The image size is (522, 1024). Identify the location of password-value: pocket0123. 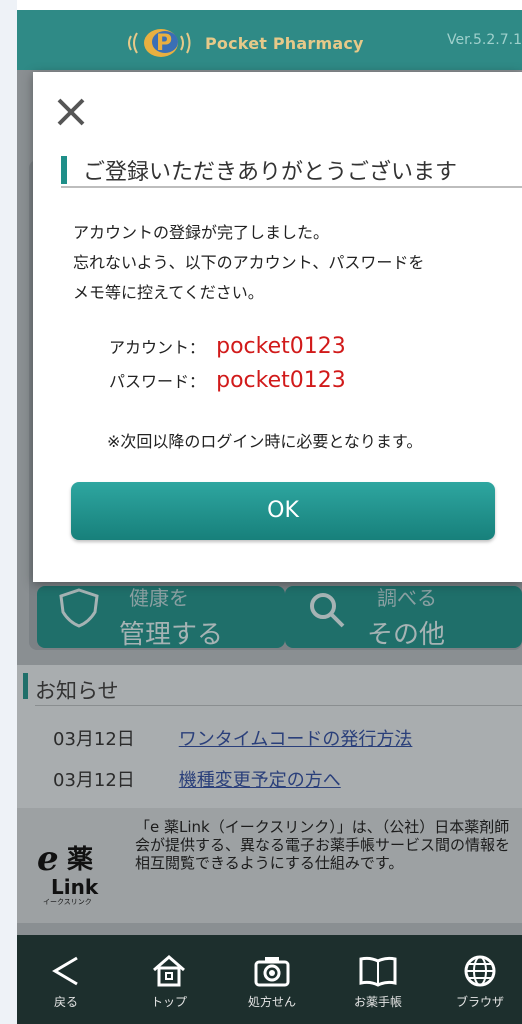
(281, 380).